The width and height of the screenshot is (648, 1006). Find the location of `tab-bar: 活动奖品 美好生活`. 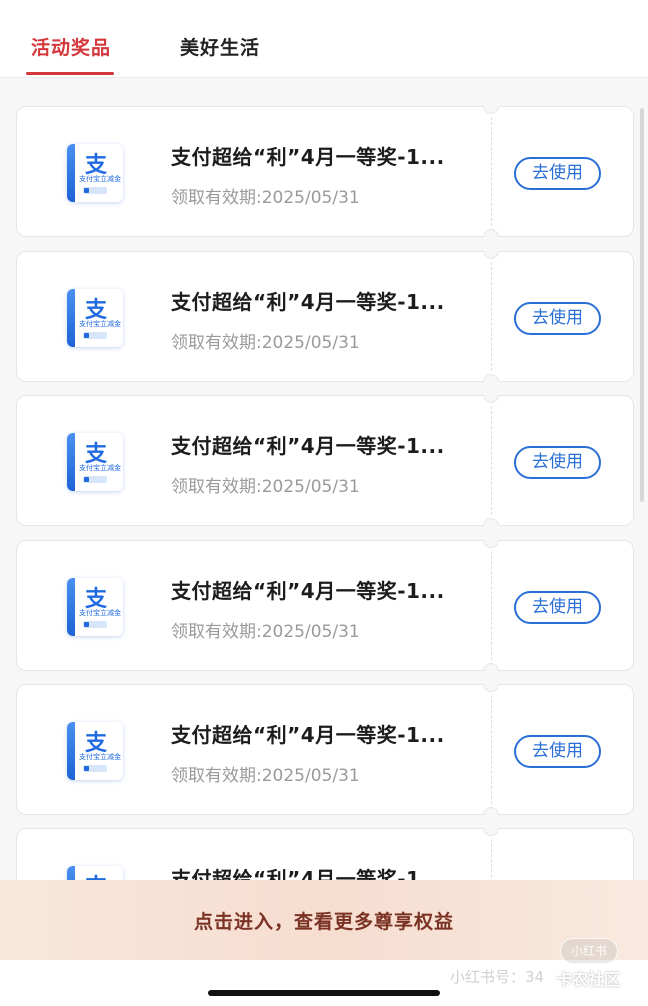

tab-bar: 活动奖品 美好生活 is located at coordinates (324, 39).